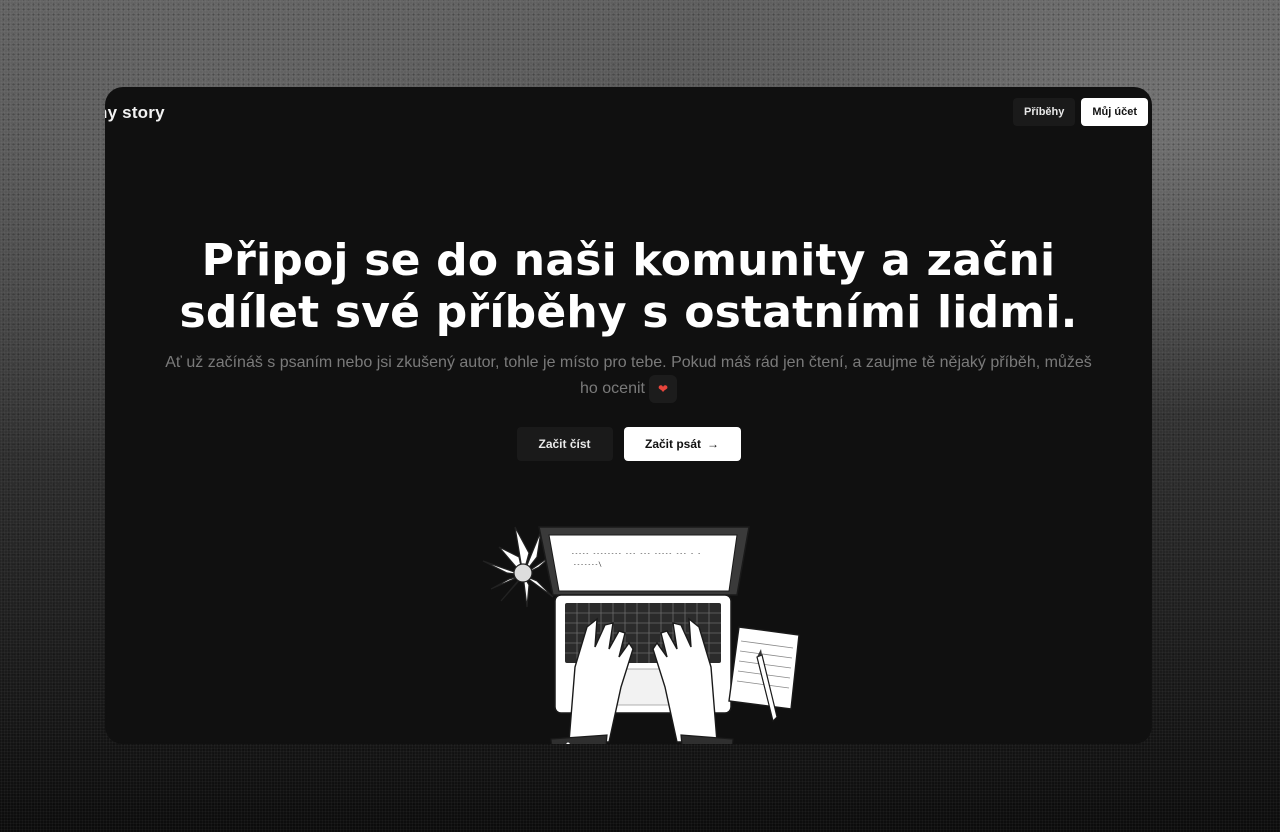  Describe the element at coordinates (568, 742) in the screenshot. I see `flower-icon: ✿` at that location.